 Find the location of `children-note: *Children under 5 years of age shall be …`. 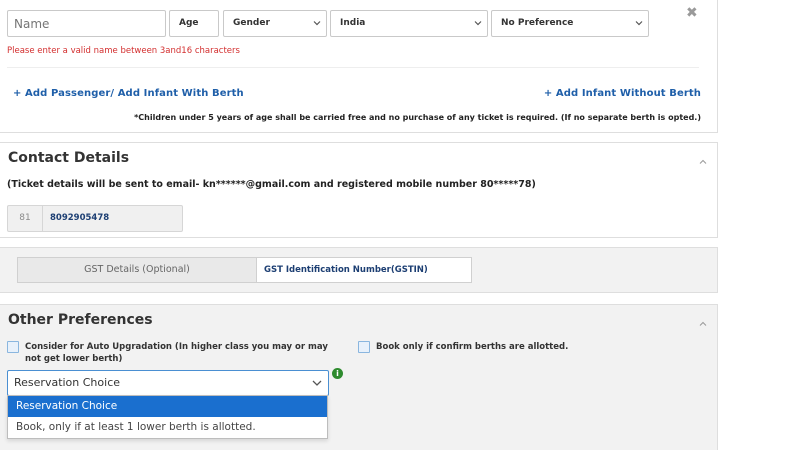

children-note: *Children under 5 years of age shall be … is located at coordinates (417, 117).